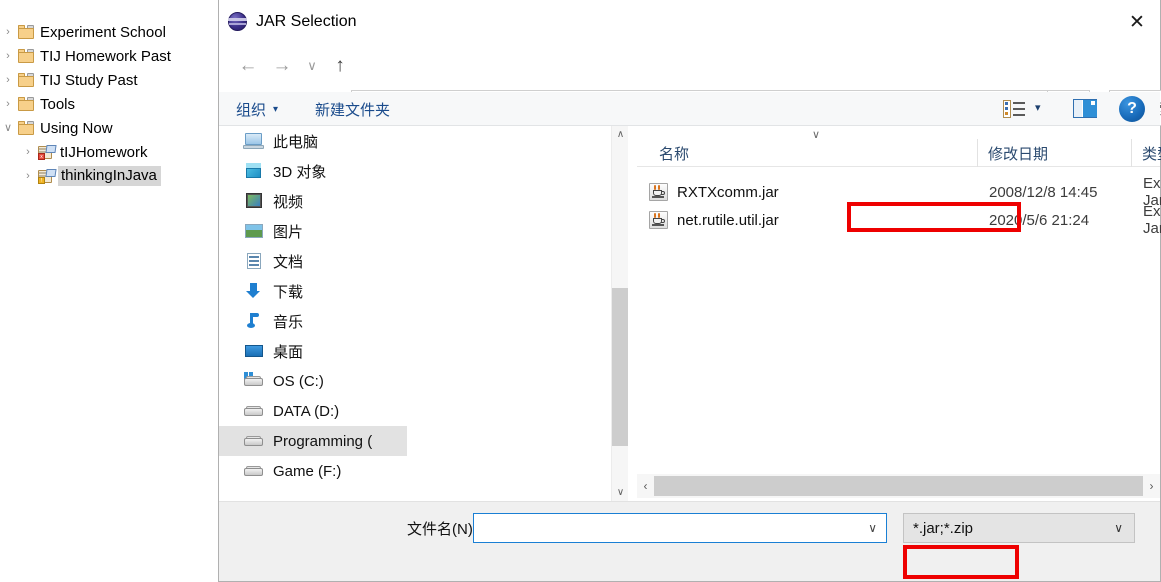 Image resolution: width=1161 pixels, height=582 pixels. I want to click on nav-item-music: 音乐, so click(313, 321).